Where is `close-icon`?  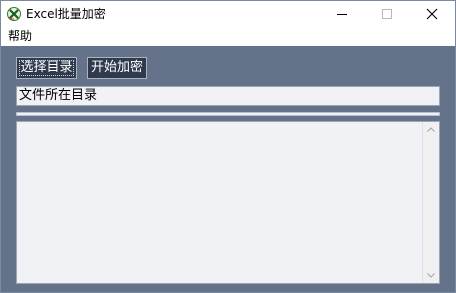 close-icon is located at coordinates (432, 14).